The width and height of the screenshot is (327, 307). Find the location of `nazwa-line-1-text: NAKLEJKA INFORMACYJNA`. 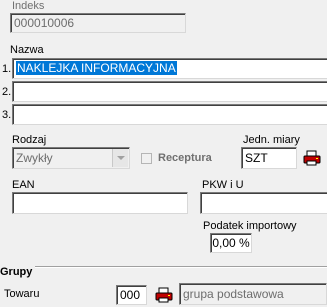

nazwa-line-1-text: NAKLEJKA INFORMACYJNA is located at coordinates (96, 68).